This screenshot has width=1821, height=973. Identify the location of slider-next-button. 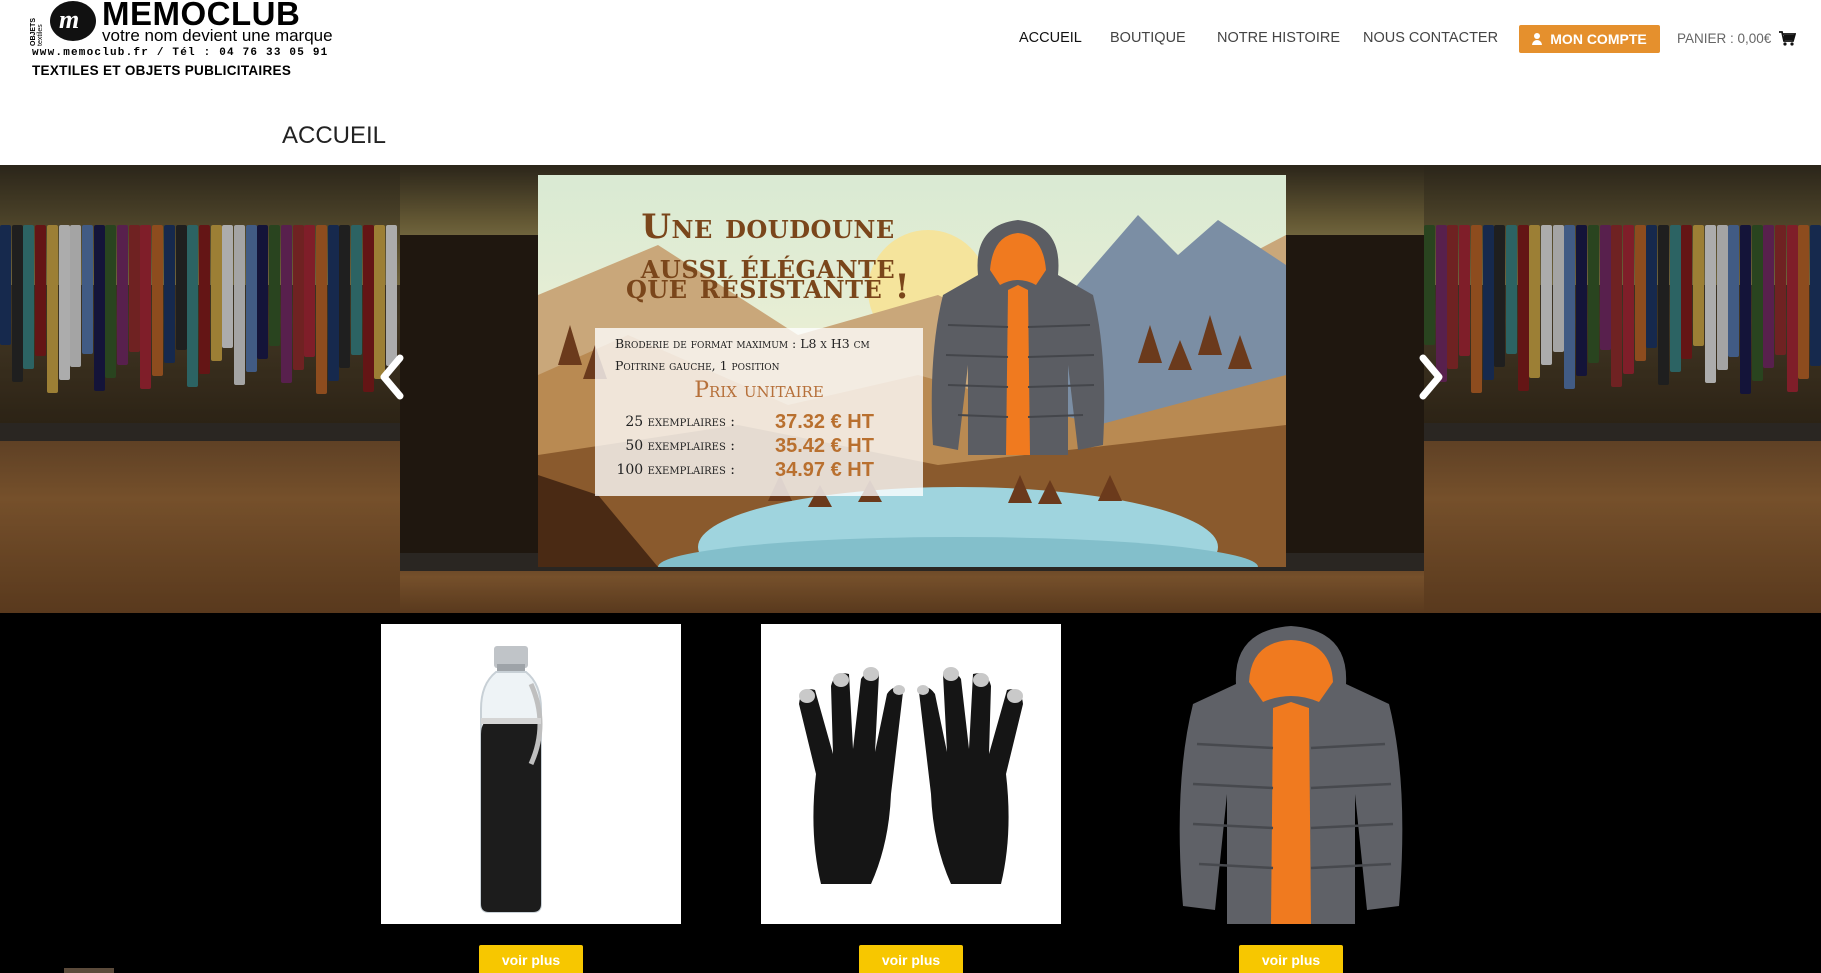
(1431, 377).